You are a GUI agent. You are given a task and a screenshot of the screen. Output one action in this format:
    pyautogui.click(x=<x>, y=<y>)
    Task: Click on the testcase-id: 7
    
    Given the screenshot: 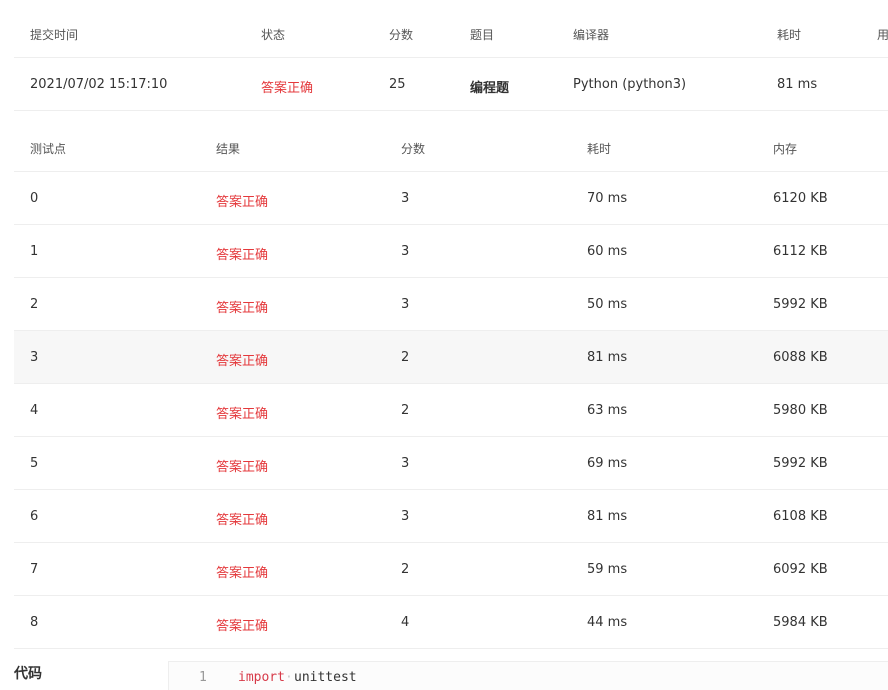 What is the action you would take?
    pyautogui.click(x=34, y=569)
    